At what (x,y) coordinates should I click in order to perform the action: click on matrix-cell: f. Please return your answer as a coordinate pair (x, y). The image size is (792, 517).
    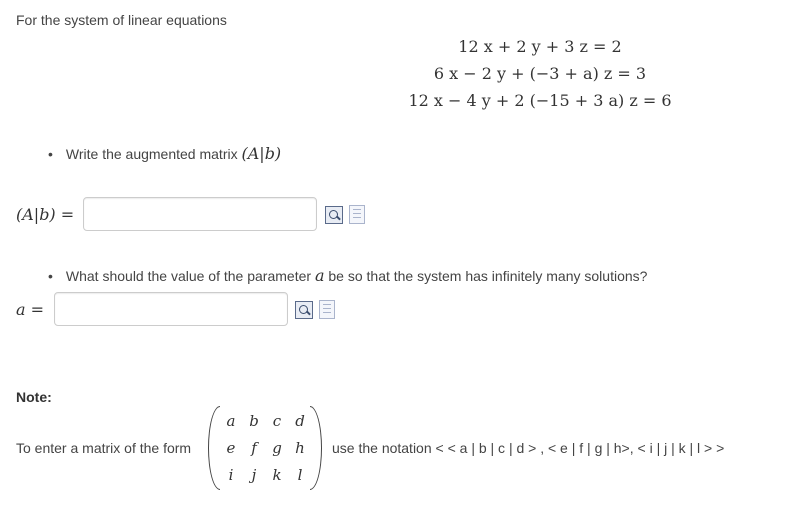
    Looking at the image, I should click on (254, 448).